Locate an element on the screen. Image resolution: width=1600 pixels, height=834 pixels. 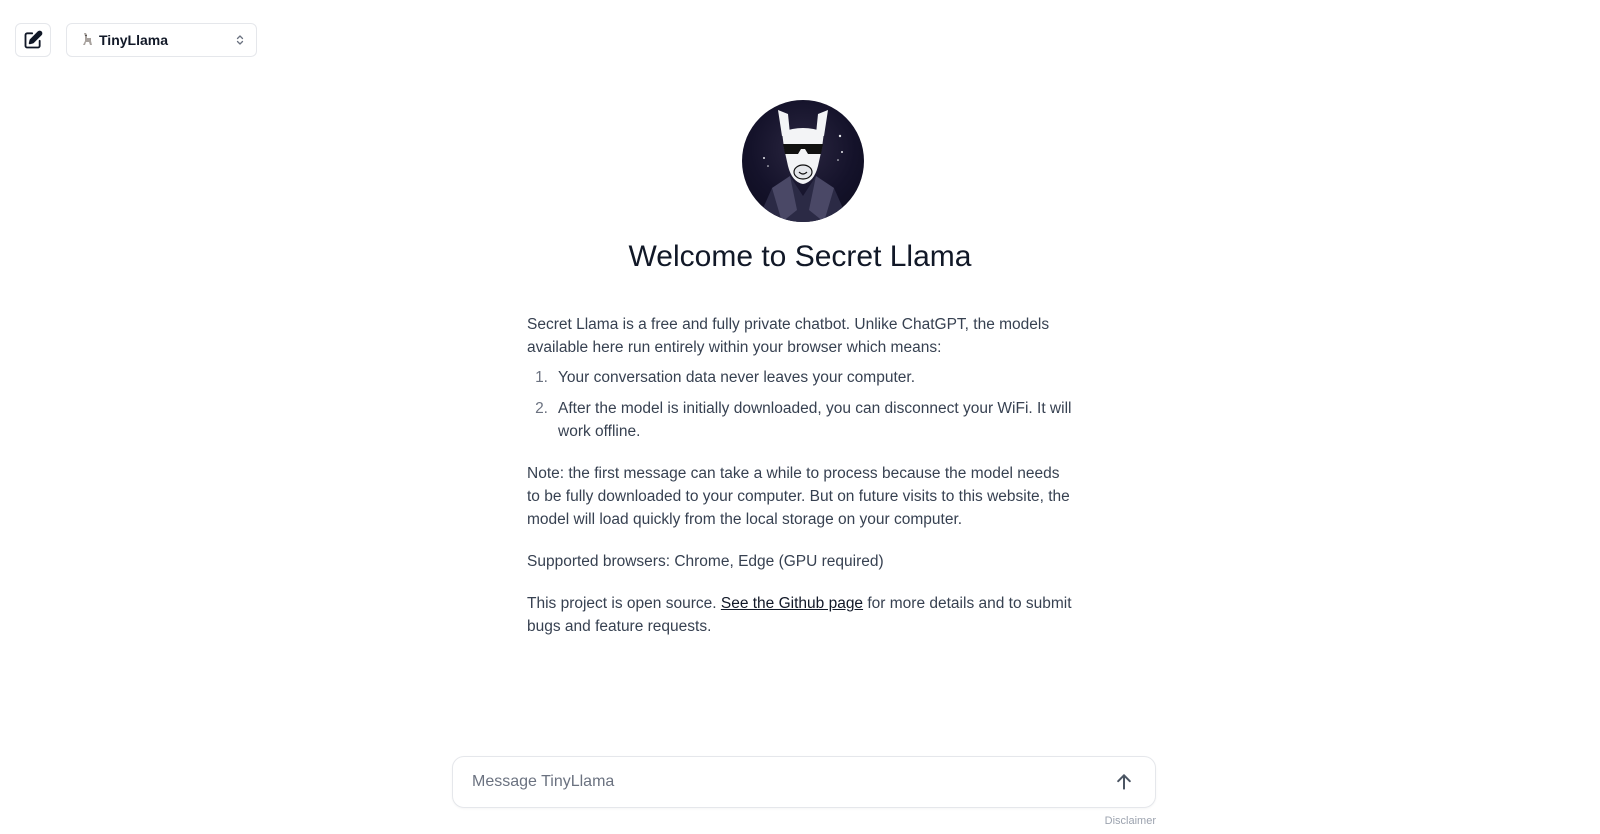
list-item-number: 2. is located at coordinates (541, 408).